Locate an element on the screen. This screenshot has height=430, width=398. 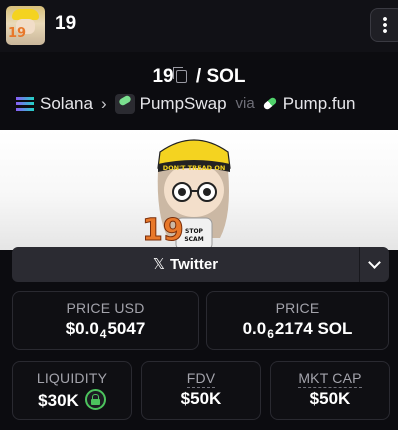
liquidity-value: $30K is located at coordinates (72, 400).